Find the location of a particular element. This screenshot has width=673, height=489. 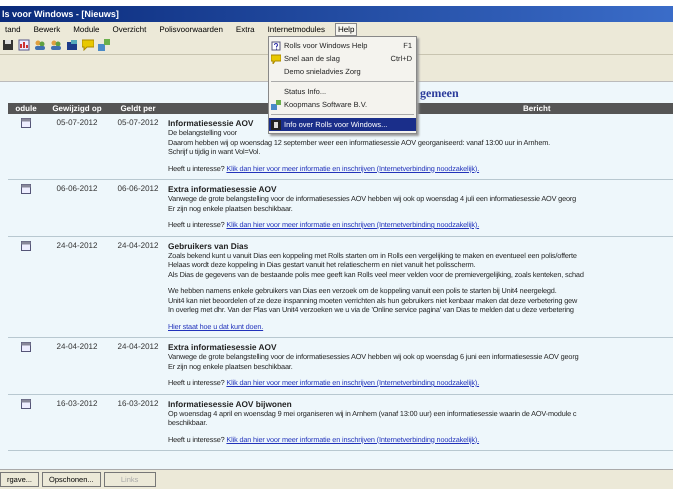

message-title: Informatiesessie AOV is located at coordinates (211, 123).